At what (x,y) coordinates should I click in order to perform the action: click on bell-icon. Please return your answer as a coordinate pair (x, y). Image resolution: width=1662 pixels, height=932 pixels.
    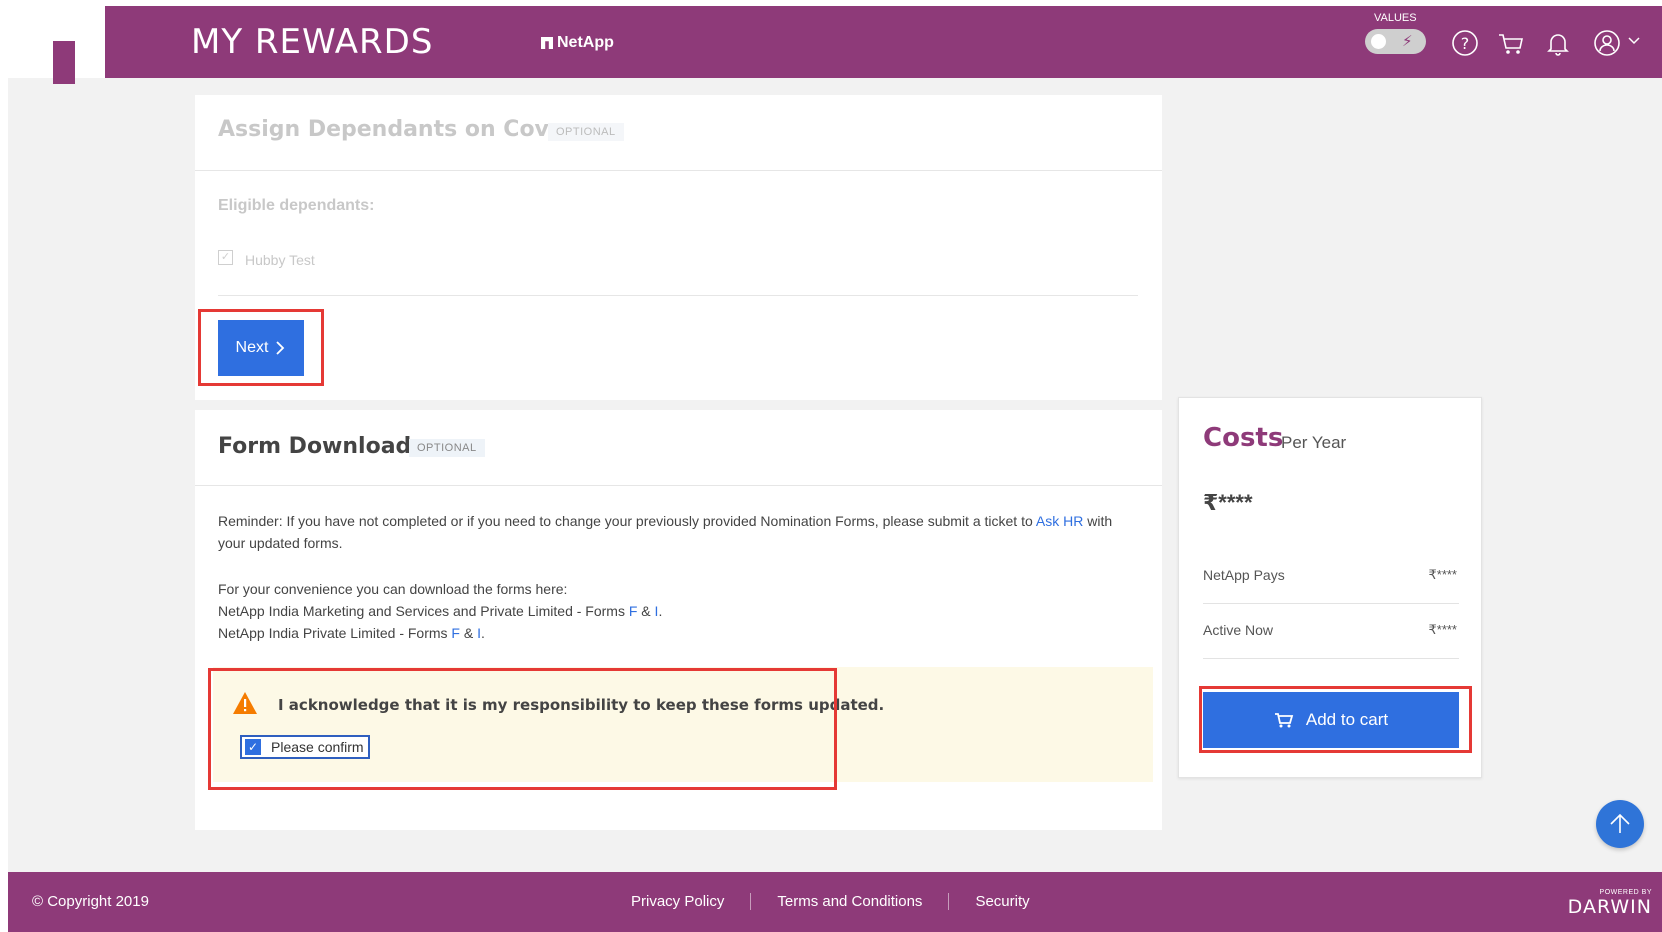
    Looking at the image, I should click on (1558, 43).